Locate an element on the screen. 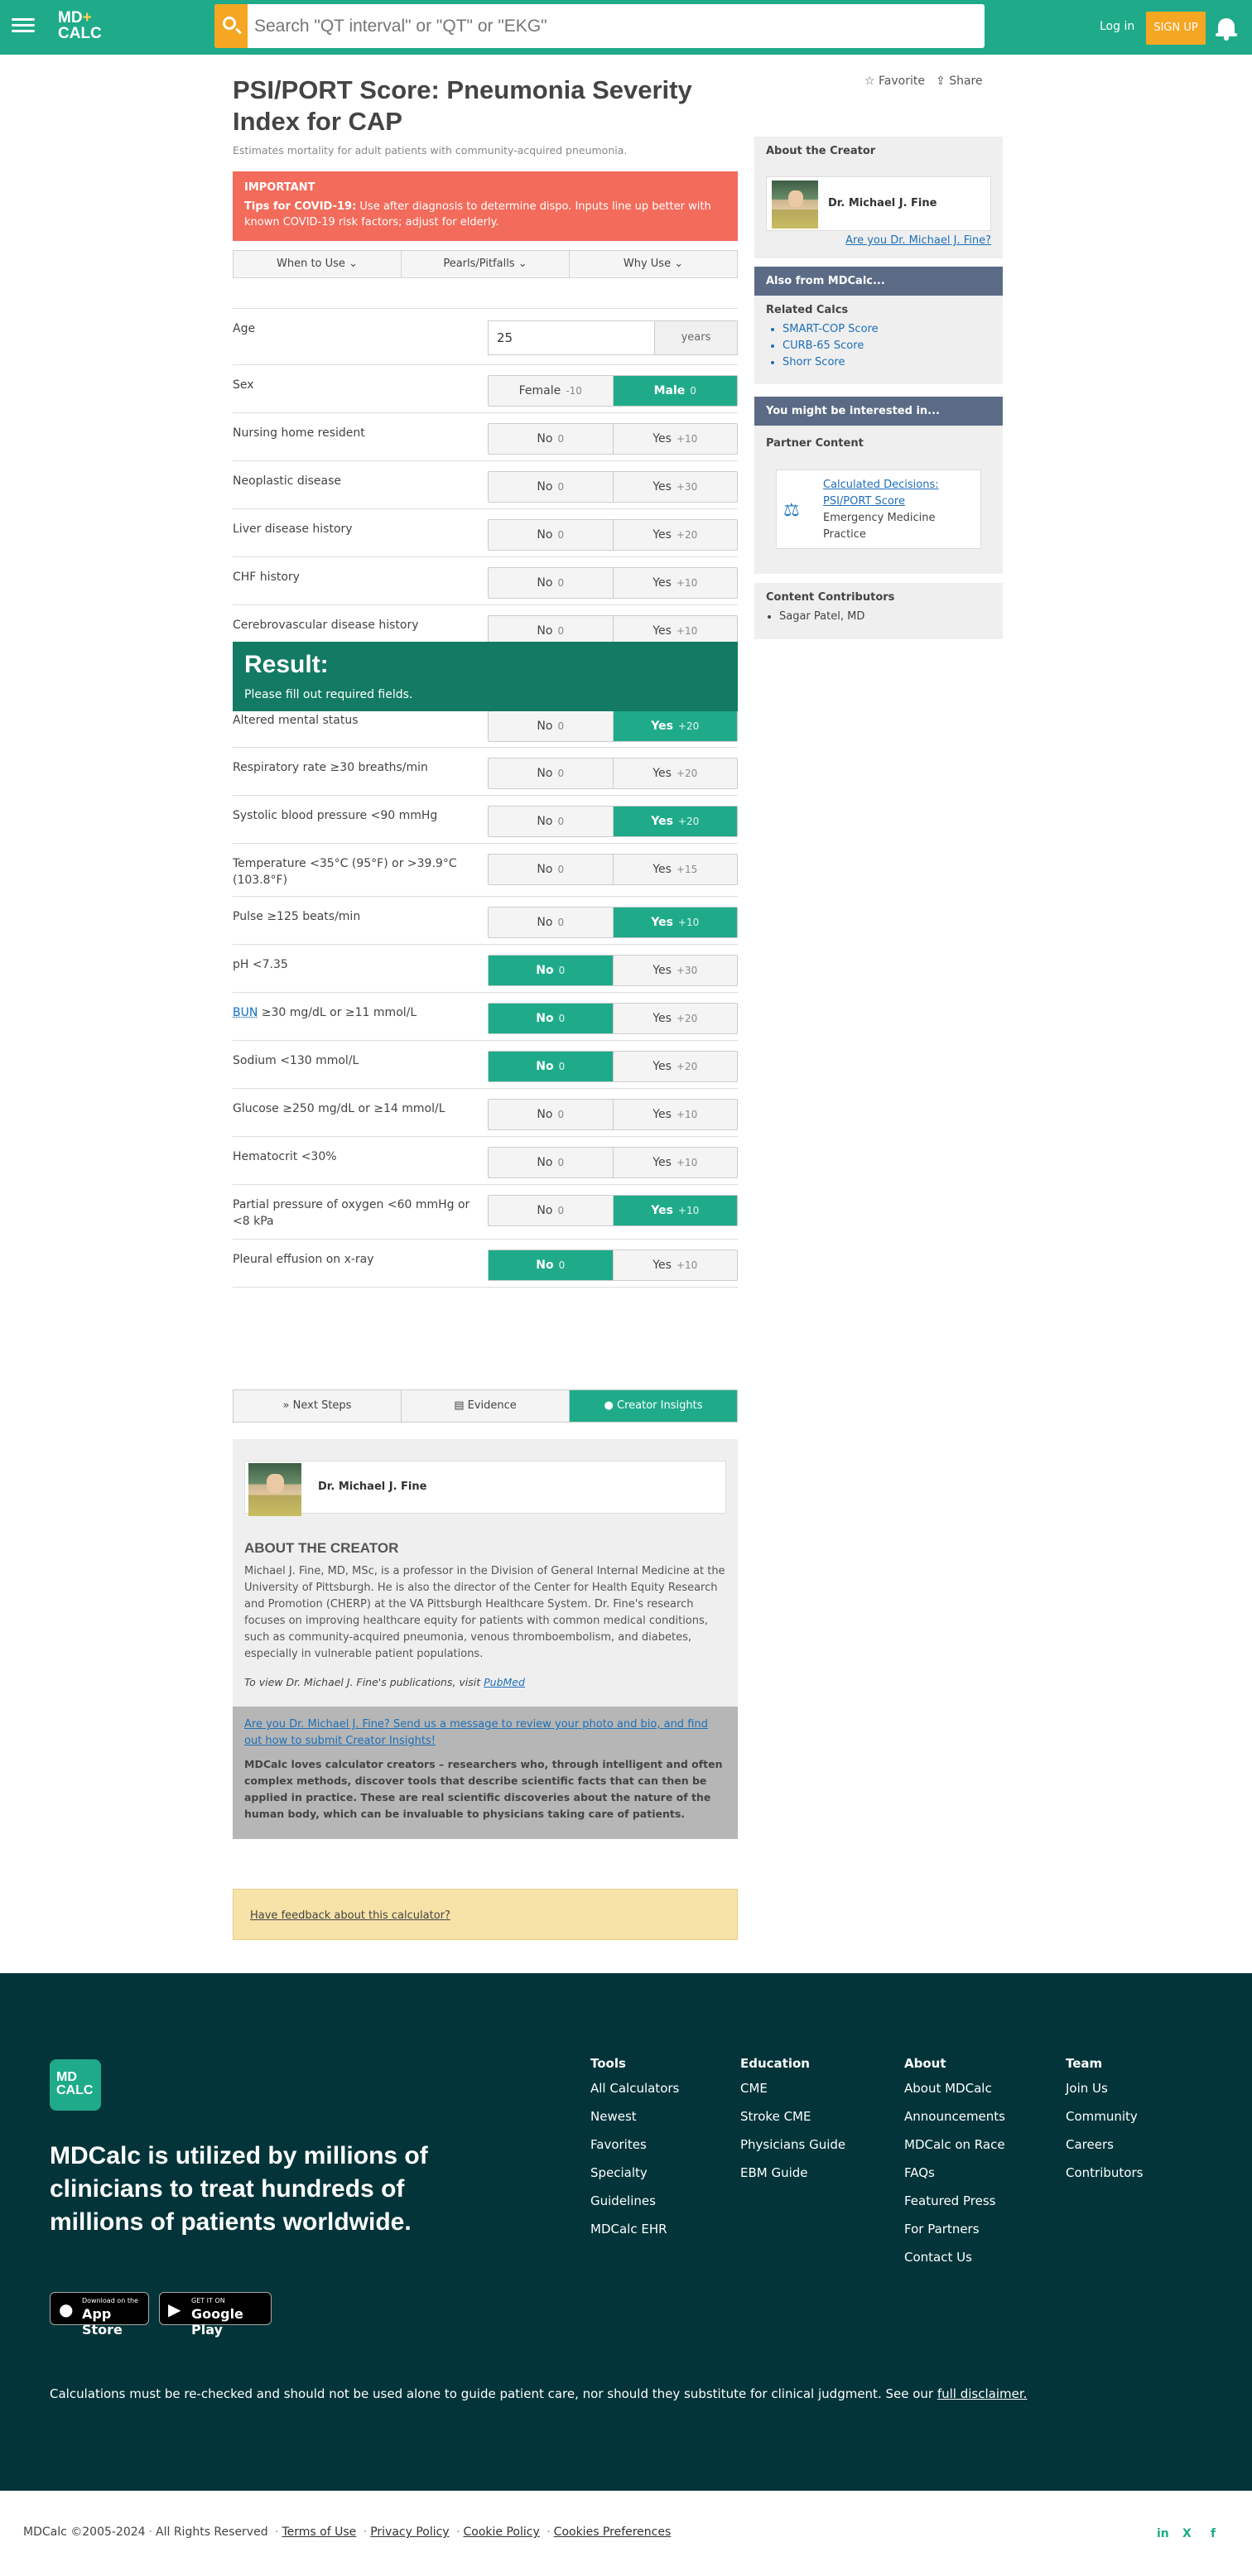 This screenshot has height=2576, width=1252. footer-link: MDCalc EHR is located at coordinates (634, 2230).